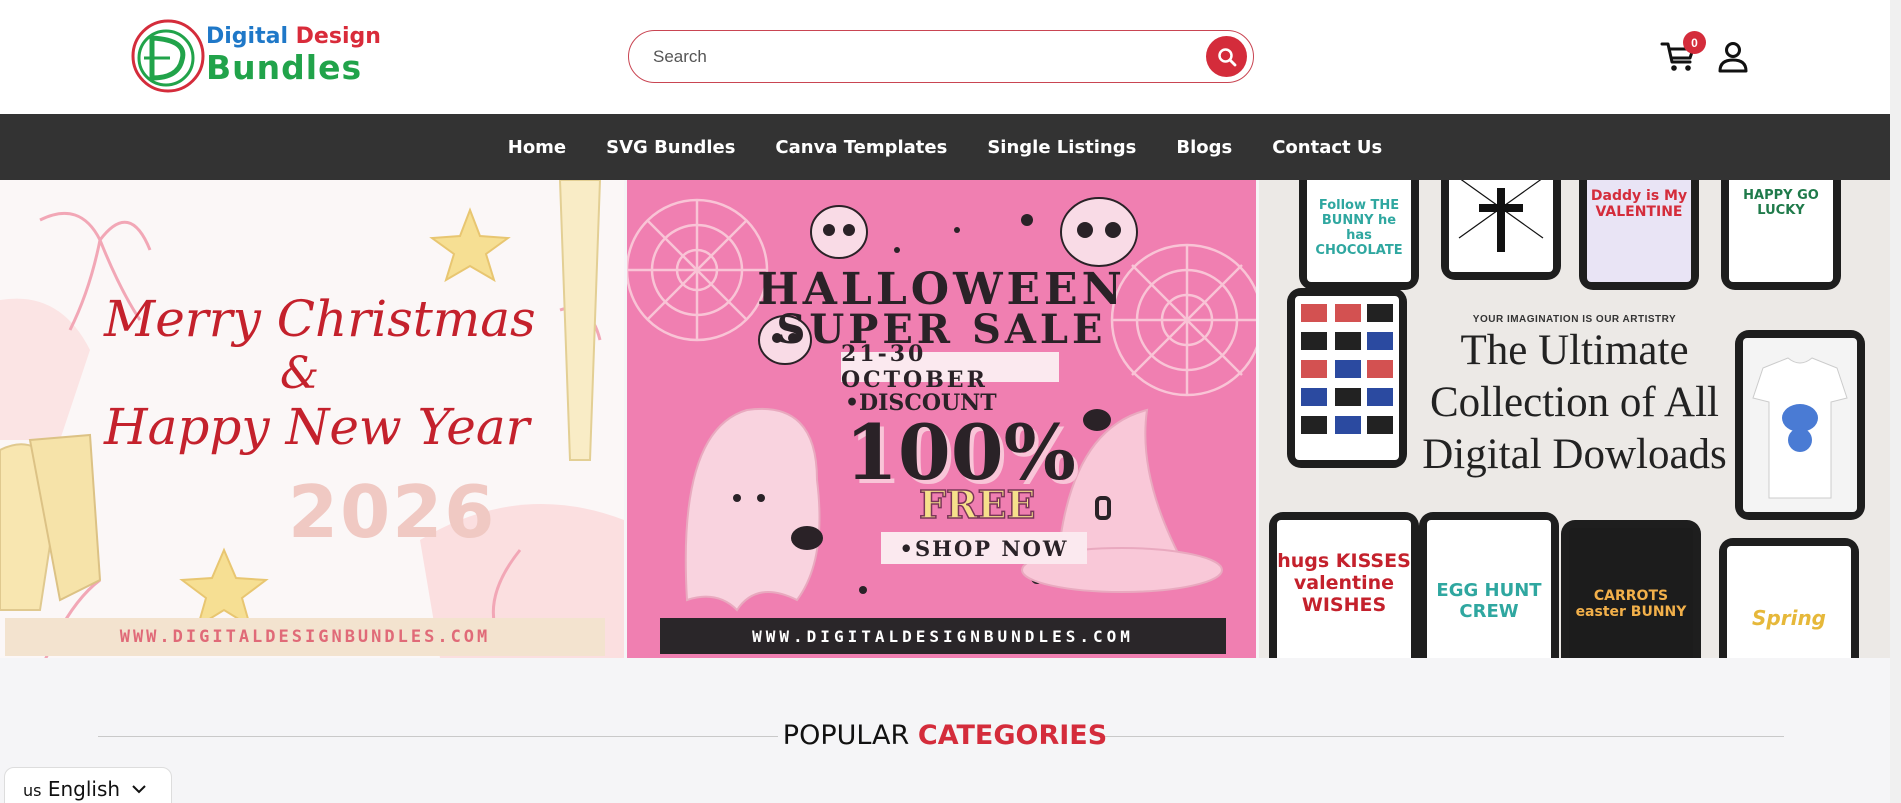 Image resolution: width=1901 pixels, height=803 pixels. I want to click on language-code: us, so click(32, 790).